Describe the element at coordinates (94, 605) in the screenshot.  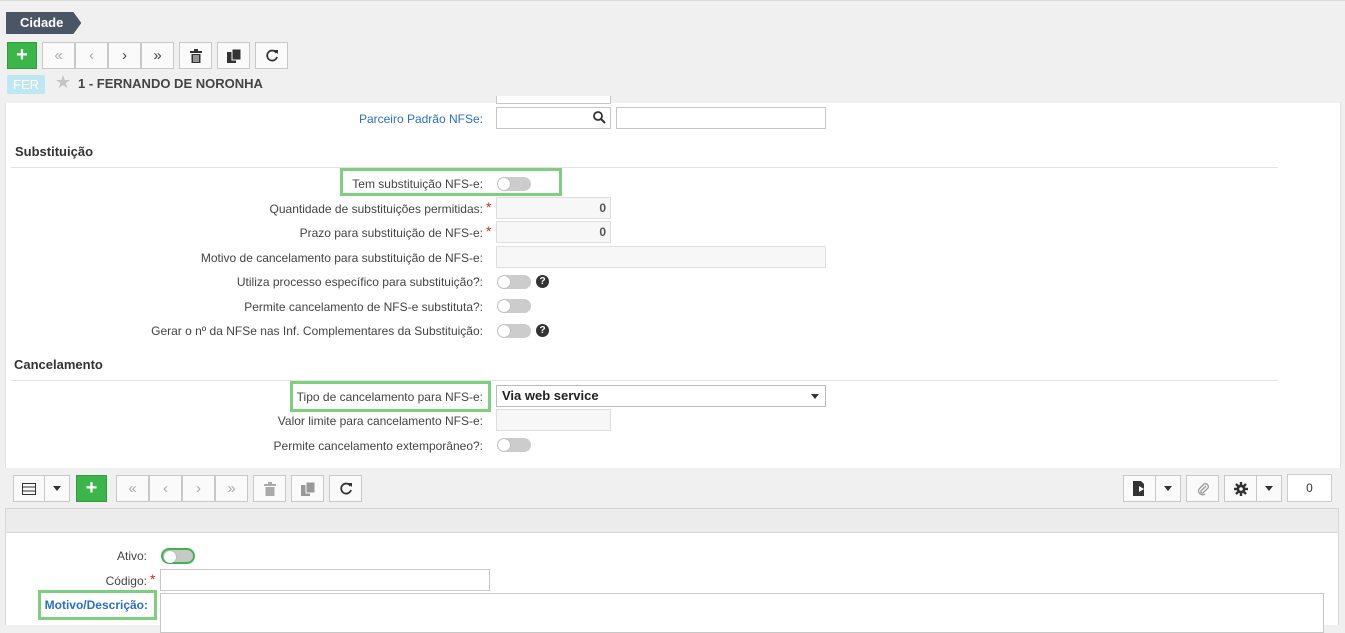
I see `motivo-descricao-label: Motivo/Descrição:` at that location.